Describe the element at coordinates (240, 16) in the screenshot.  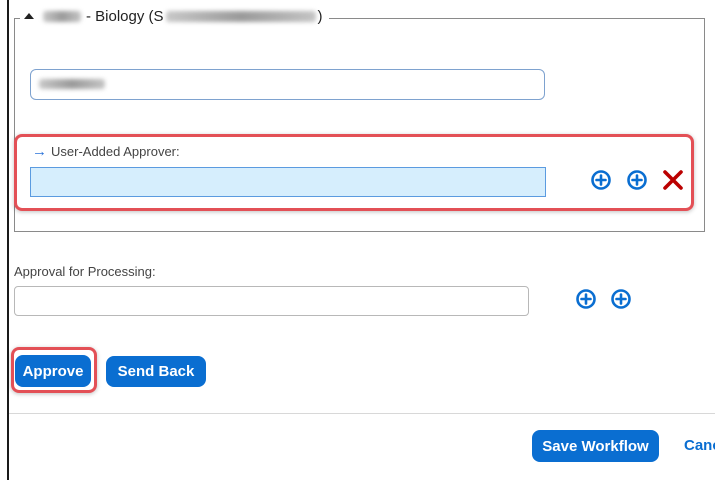
I see `redacted-name` at that location.